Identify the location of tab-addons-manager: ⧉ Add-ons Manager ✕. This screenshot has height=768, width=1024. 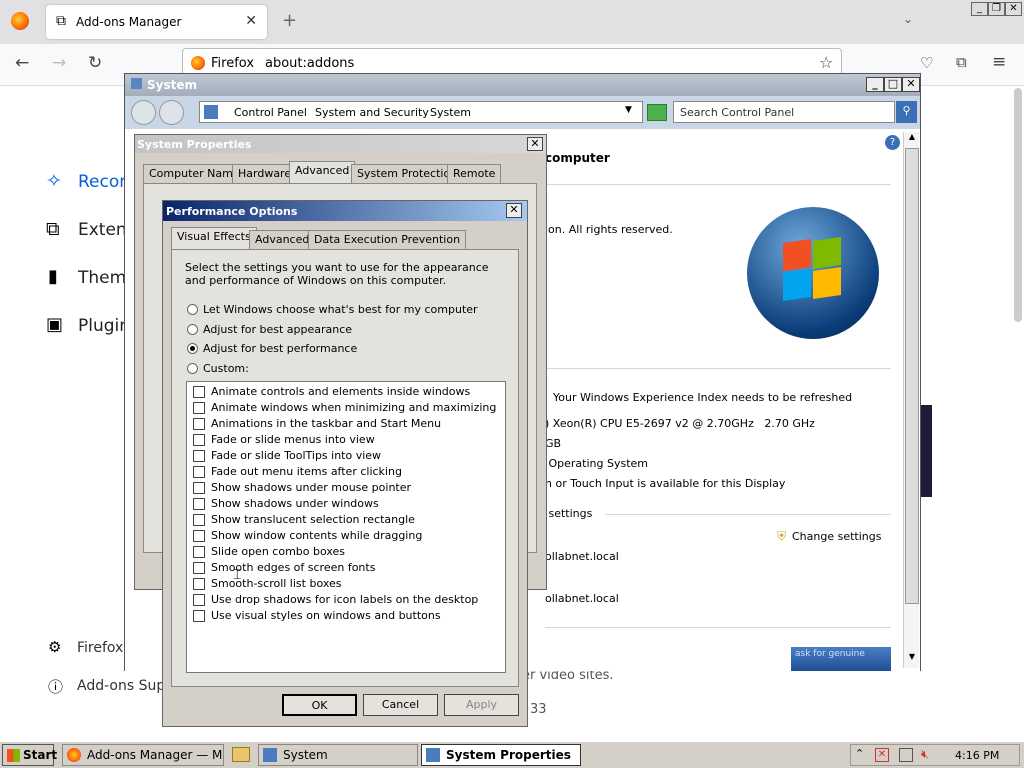
(156, 22).